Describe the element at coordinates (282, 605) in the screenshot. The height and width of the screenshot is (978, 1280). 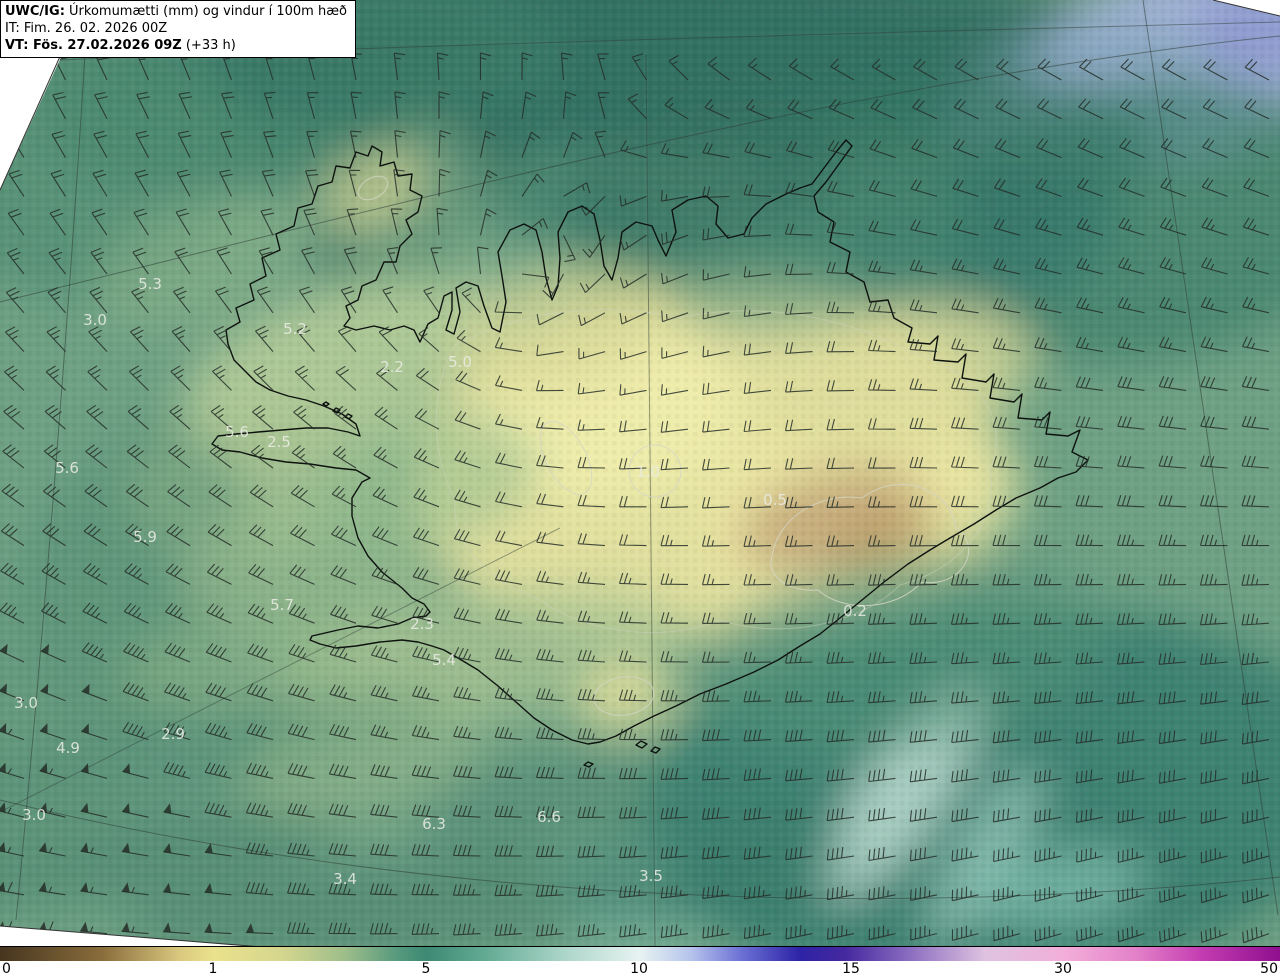
I see `contour-label: 5.7` at that location.